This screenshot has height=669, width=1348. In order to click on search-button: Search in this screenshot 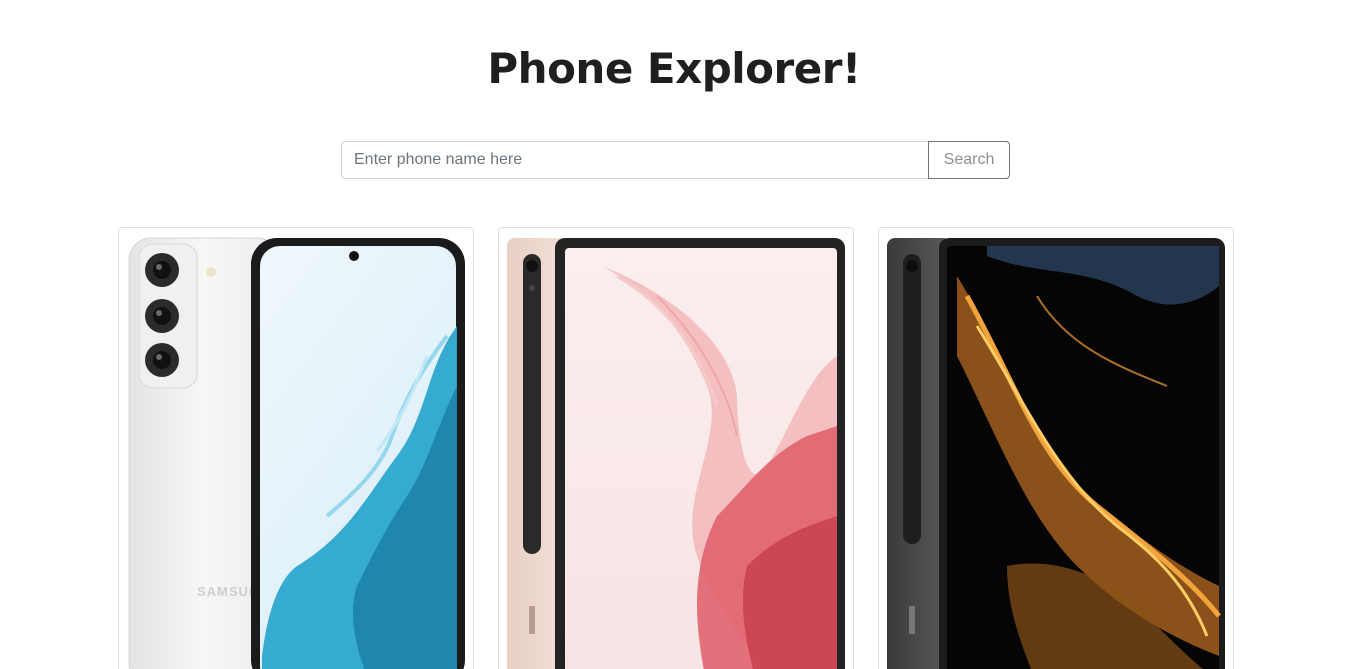, I will do `click(969, 160)`.